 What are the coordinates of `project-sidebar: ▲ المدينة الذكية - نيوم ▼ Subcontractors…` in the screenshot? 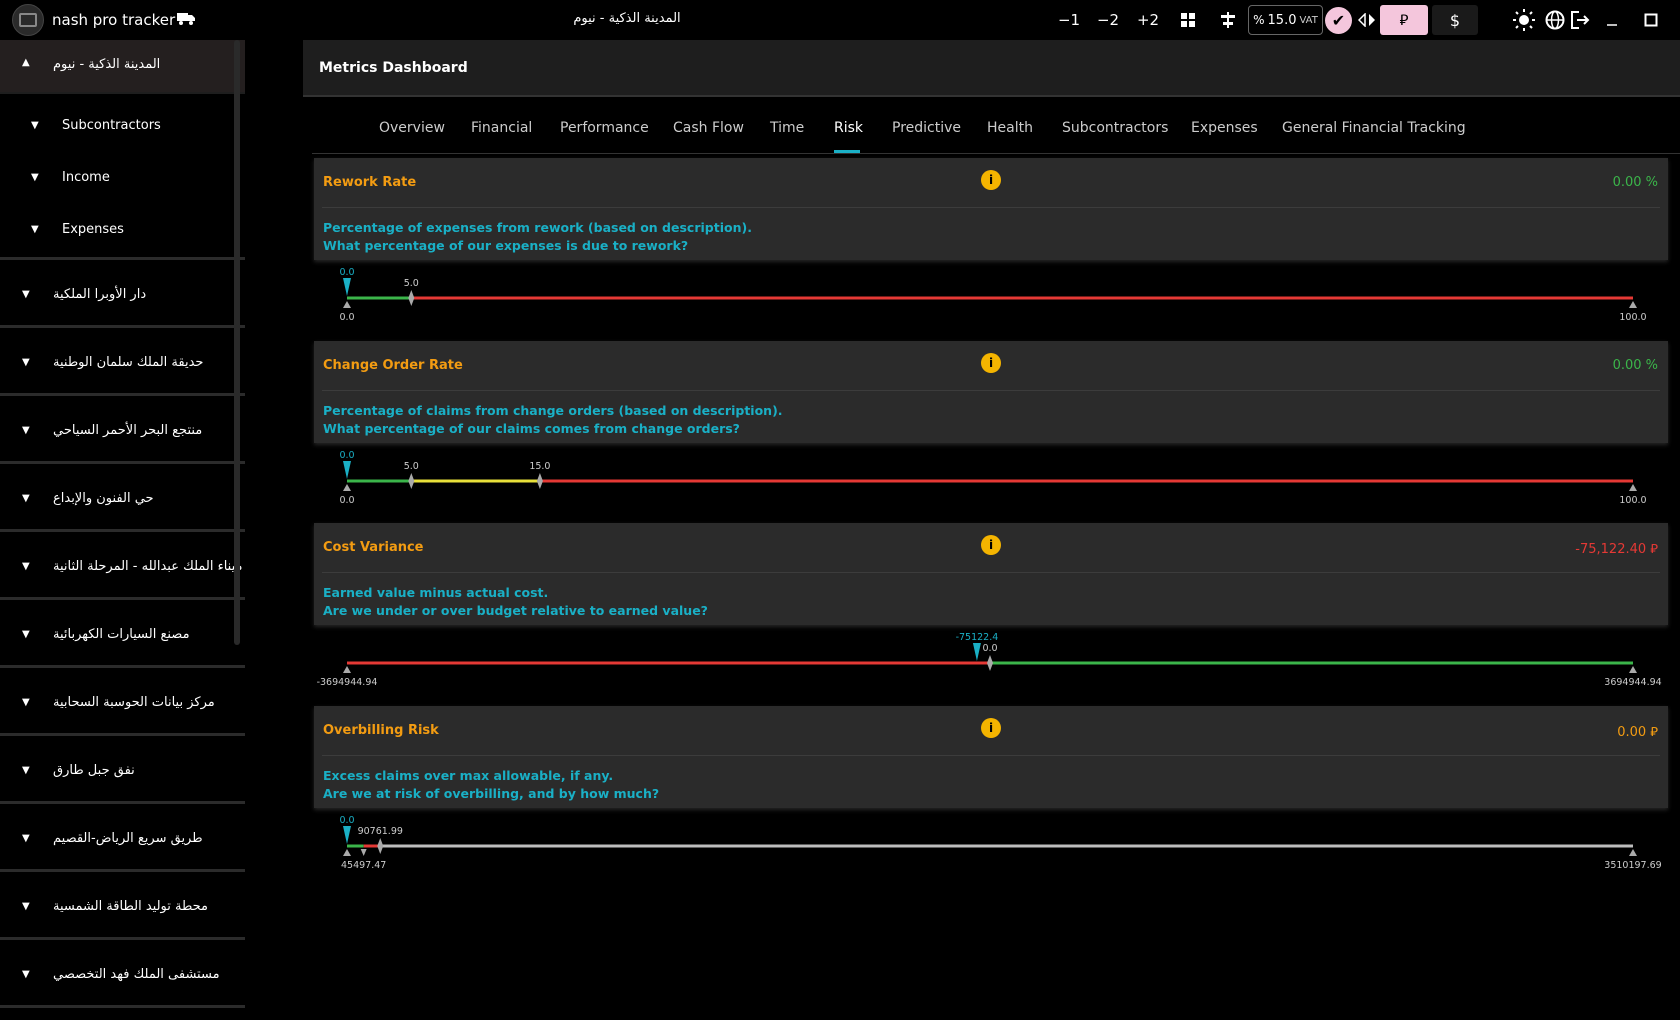 It's located at (122, 530).